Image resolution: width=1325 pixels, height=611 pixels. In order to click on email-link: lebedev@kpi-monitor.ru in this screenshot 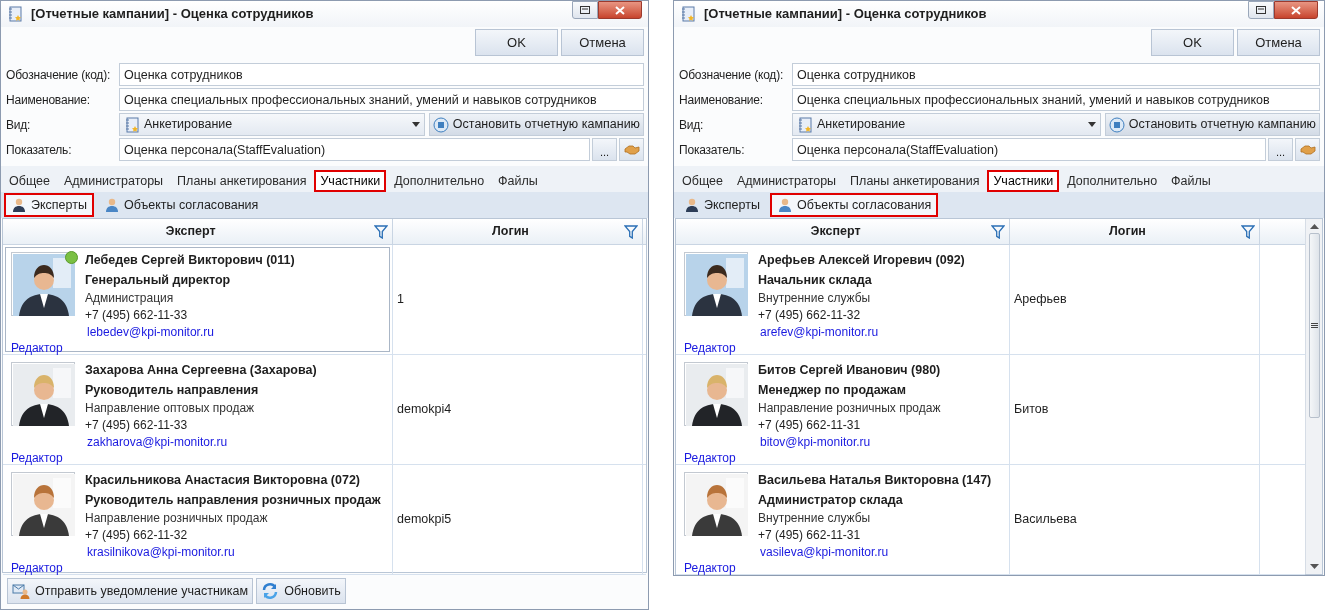, I will do `click(149, 332)`.